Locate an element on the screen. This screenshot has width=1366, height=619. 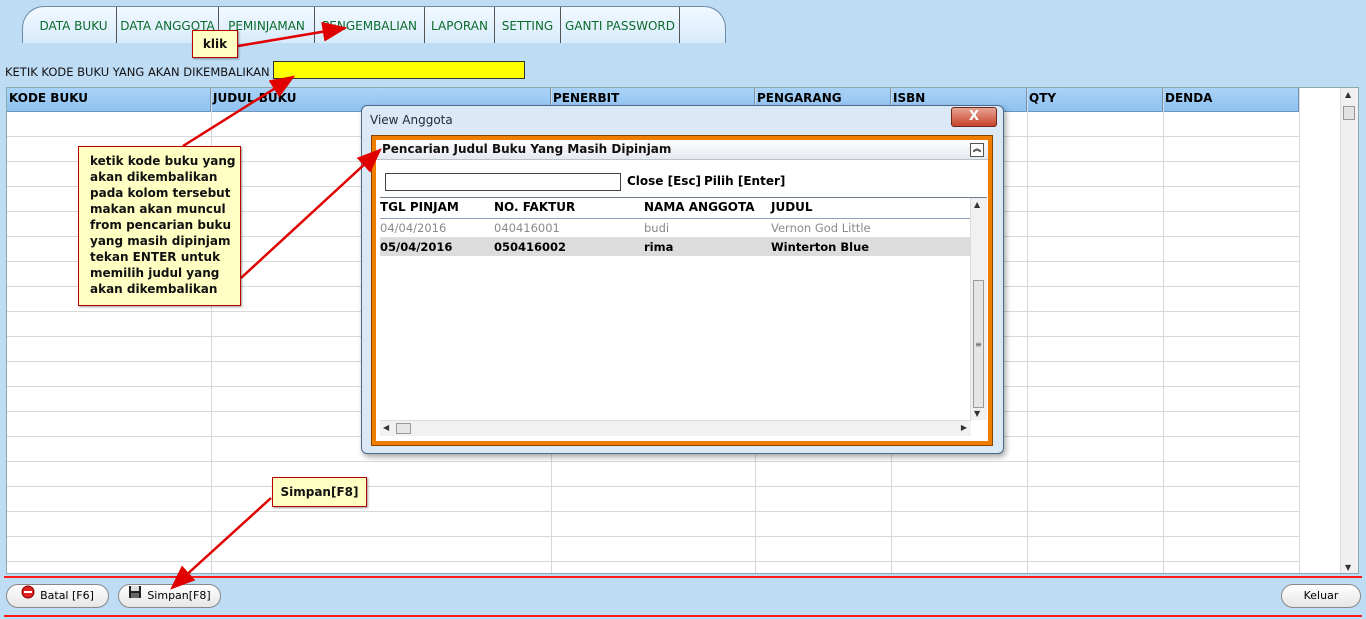
collapse-icon: ︽ is located at coordinates (977, 150).